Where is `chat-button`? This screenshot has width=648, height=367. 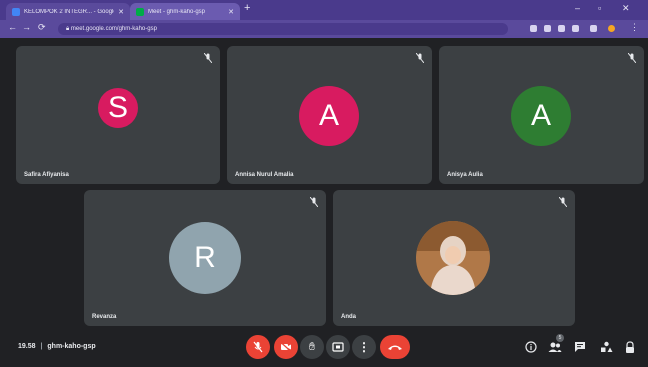 chat-button is located at coordinates (580, 347).